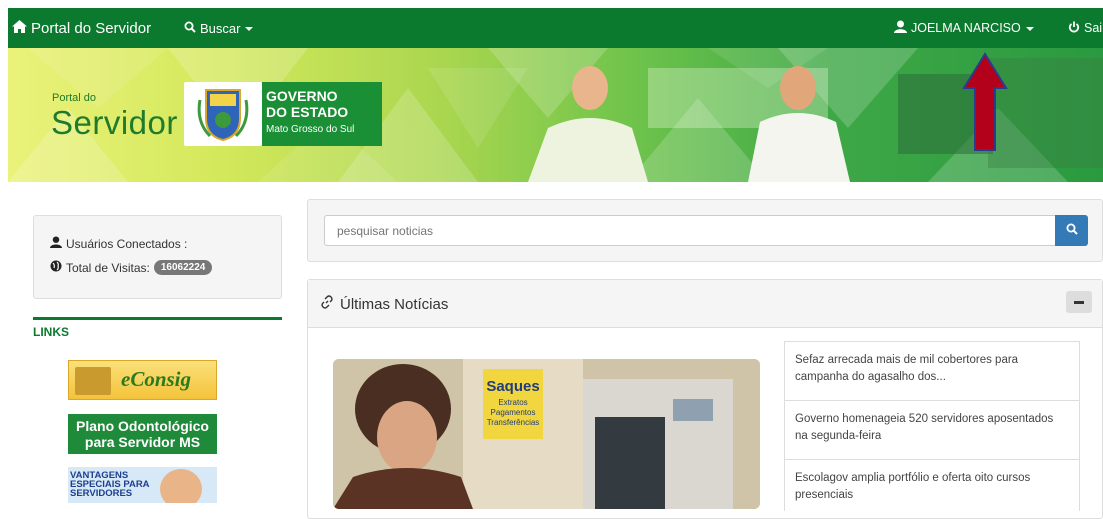 The width and height of the screenshot is (1103, 519). Describe the element at coordinates (142, 442) in the screenshot. I see `dental-plan-line2: para Servidor MS` at that location.